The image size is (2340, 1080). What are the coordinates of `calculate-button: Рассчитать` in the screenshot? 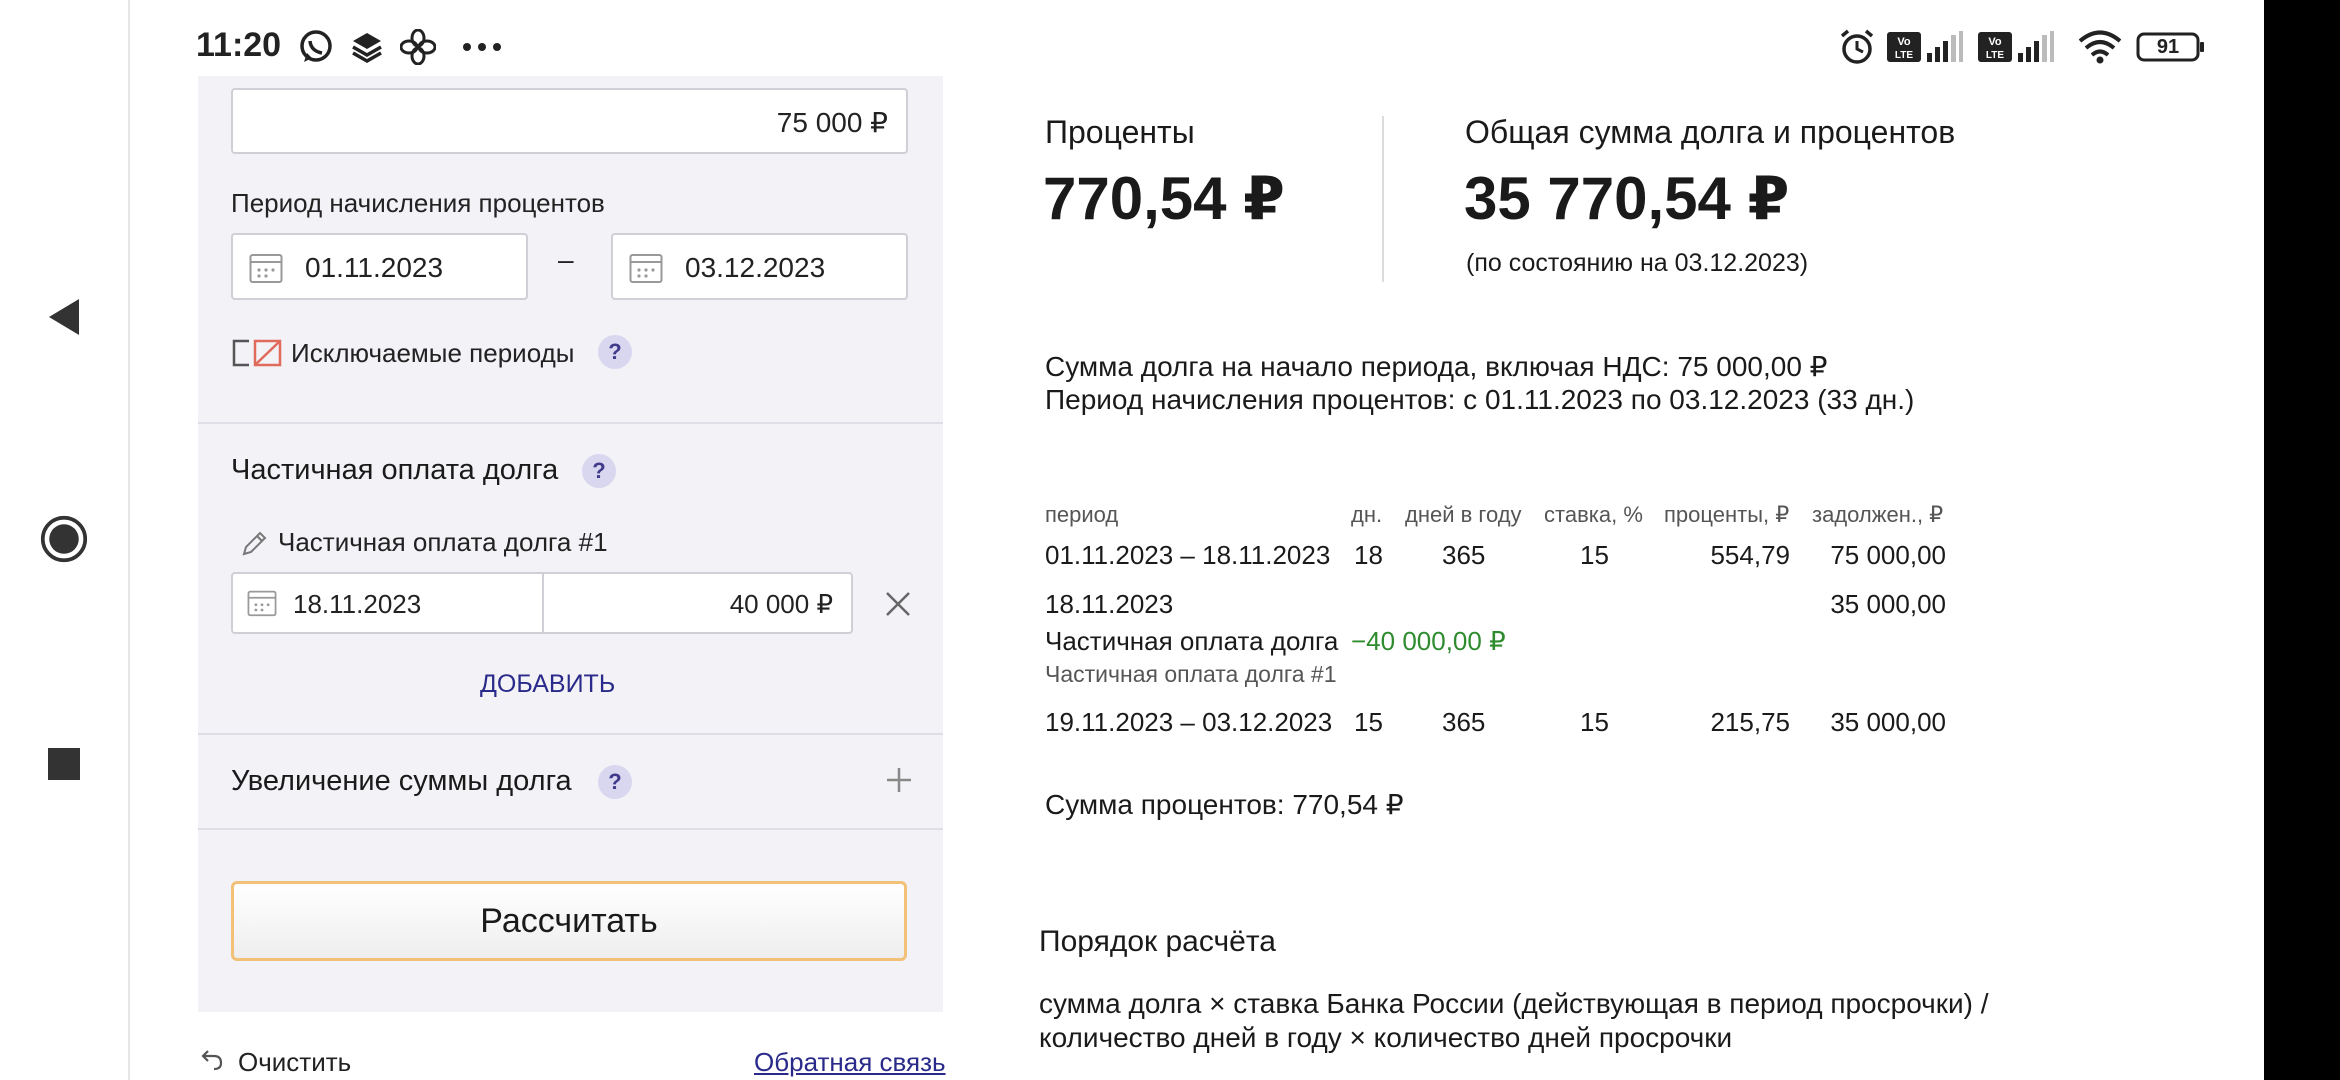 It's located at (569, 921).